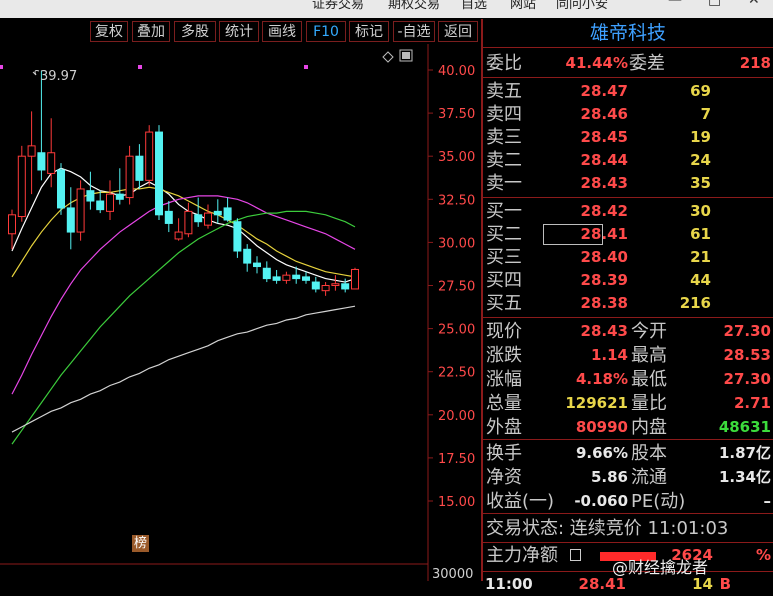  Describe the element at coordinates (629, 501) in the screenshot. I see `quote-stat-row: 收益(一) -0.060 PE(动) –` at that location.